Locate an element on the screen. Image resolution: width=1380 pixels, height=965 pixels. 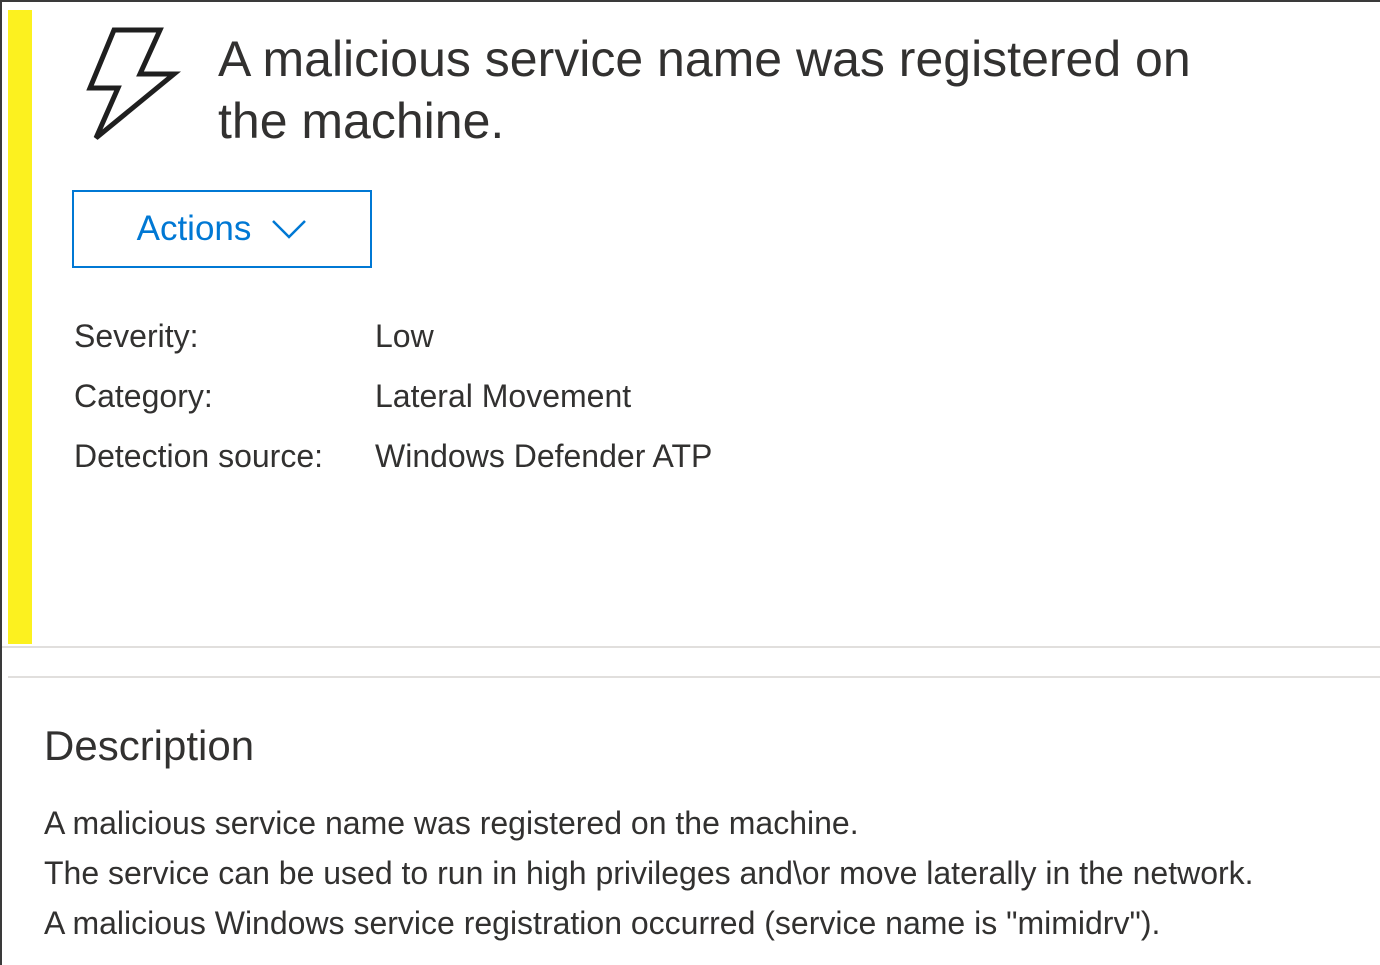
severity-row: Severity: Low is located at coordinates (393, 336).